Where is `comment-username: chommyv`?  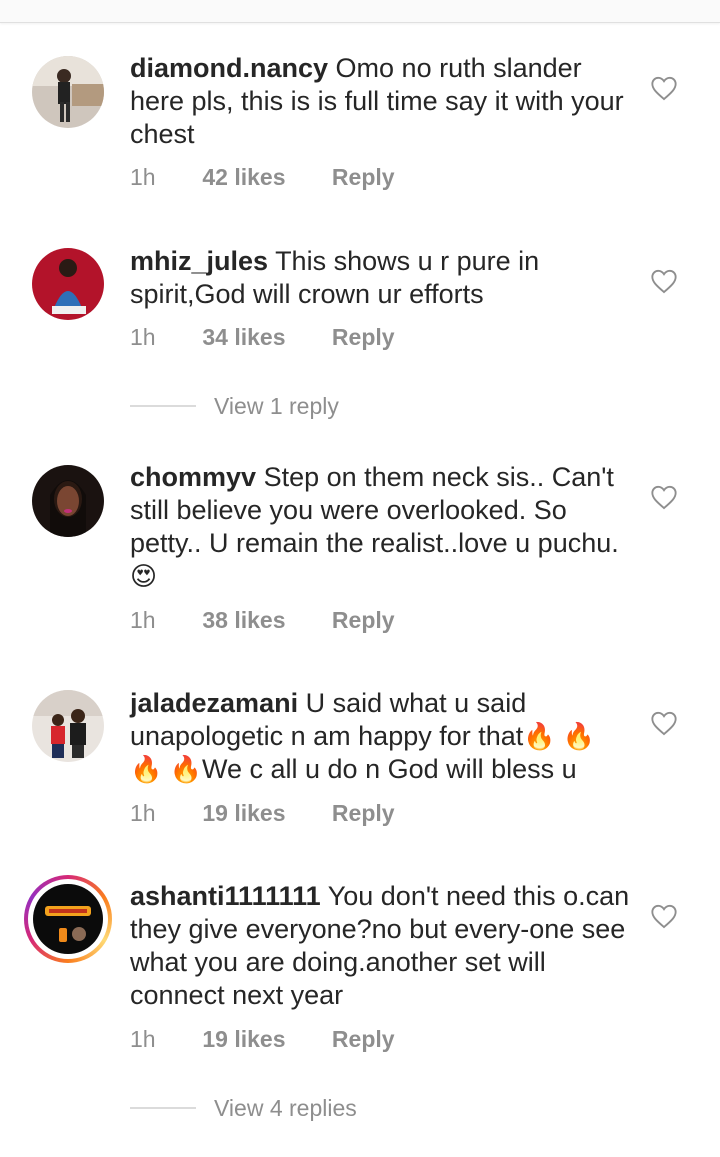
comment-username: chommyv is located at coordinates (193, 477).